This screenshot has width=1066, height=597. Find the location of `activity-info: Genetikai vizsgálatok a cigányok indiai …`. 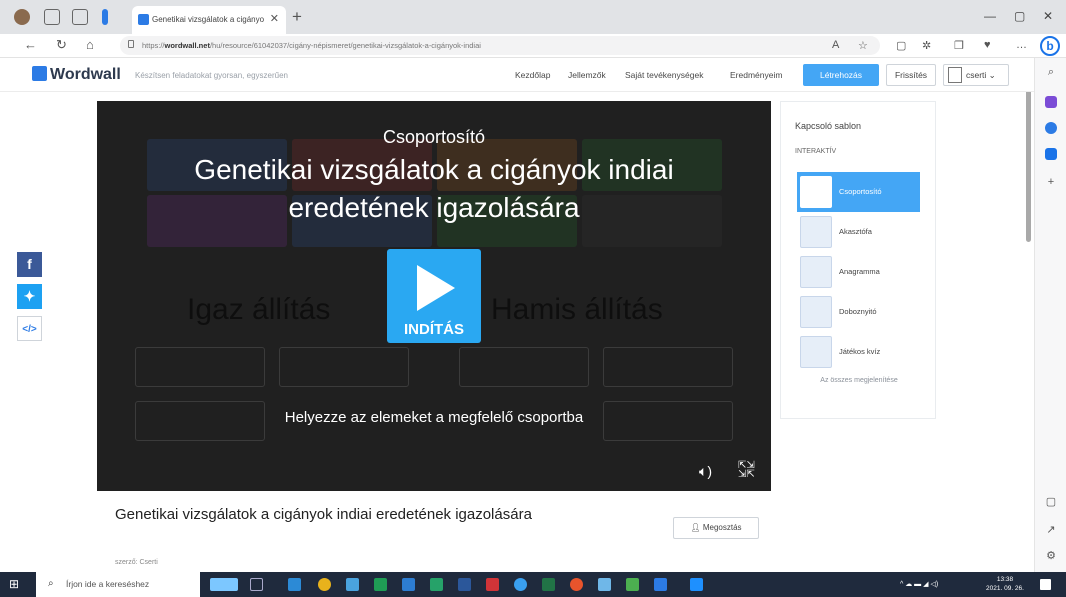

activity-info: Genetikai vizsgálatok a cigányok indiai … is located at coordinates (434, 531).